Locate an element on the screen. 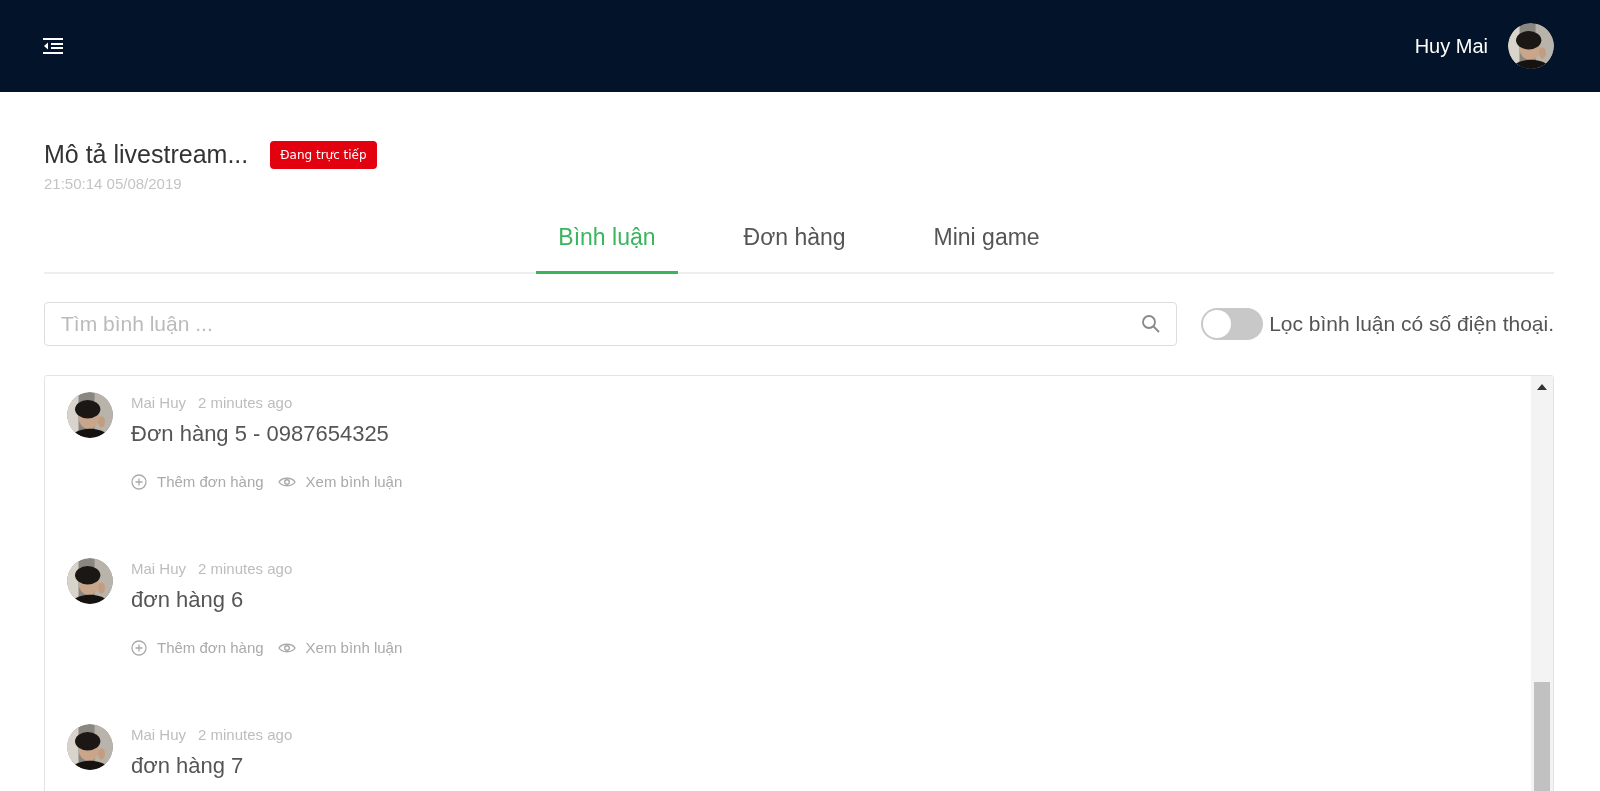 The height and width of the screenshot is (791, 1600). toggle-switch is located at coordinates (1232, 324).